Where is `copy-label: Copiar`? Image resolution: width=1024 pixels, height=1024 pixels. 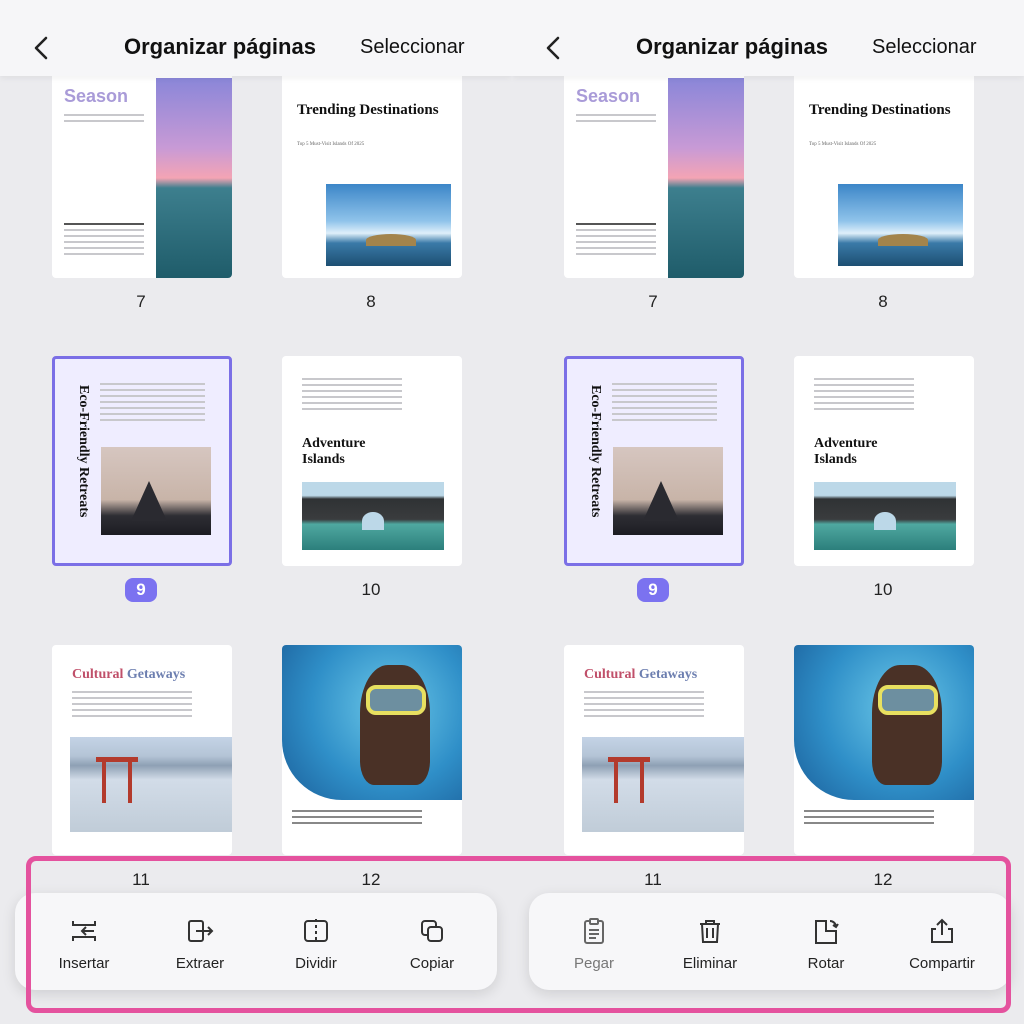 copy-label: Copiar is located at coordinates (432, 963).